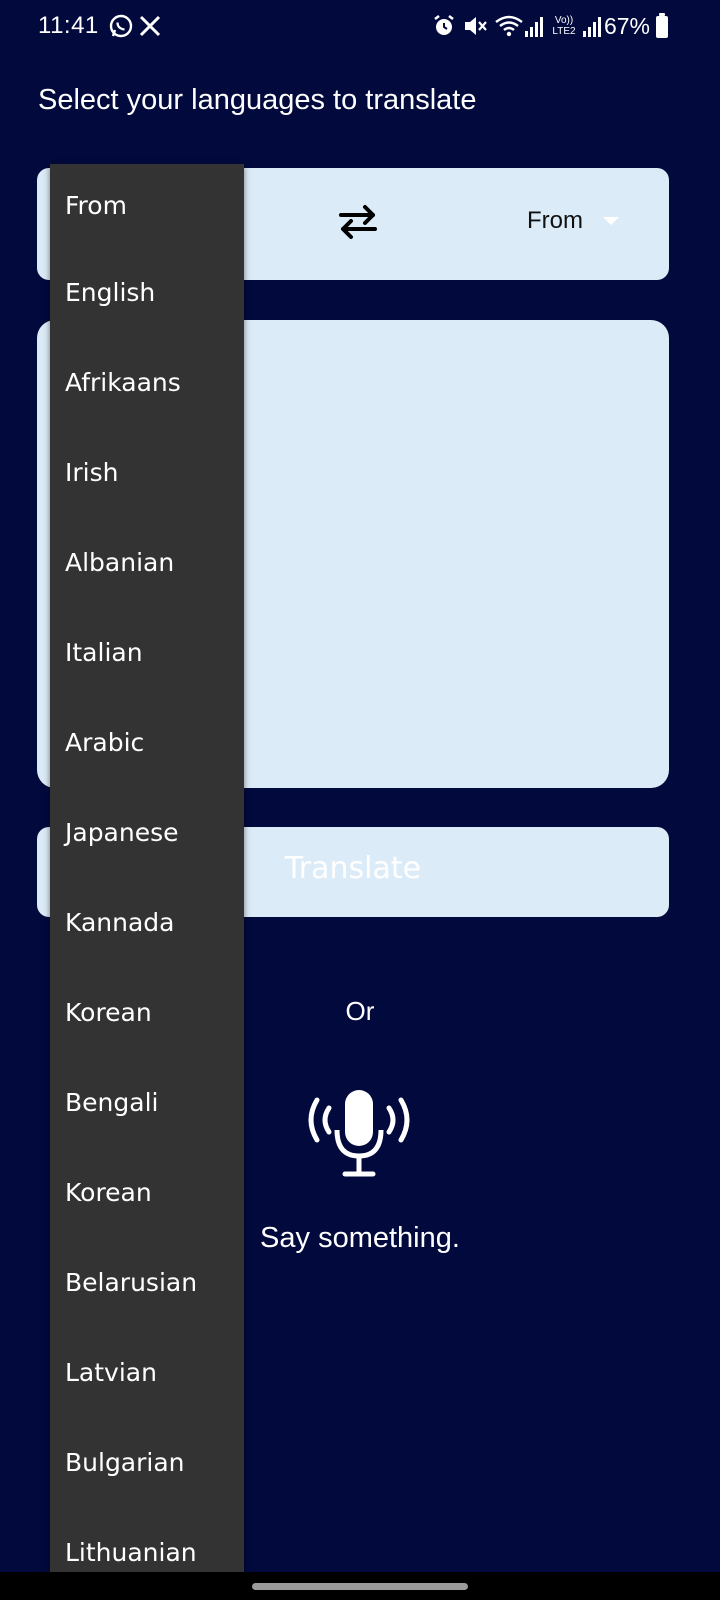 The width and height of the screenshot is (720, 1600). What do you see at coordinates (662, 25) in the screenshot?
I see `battery-icon` at bounding box center [662, 25].